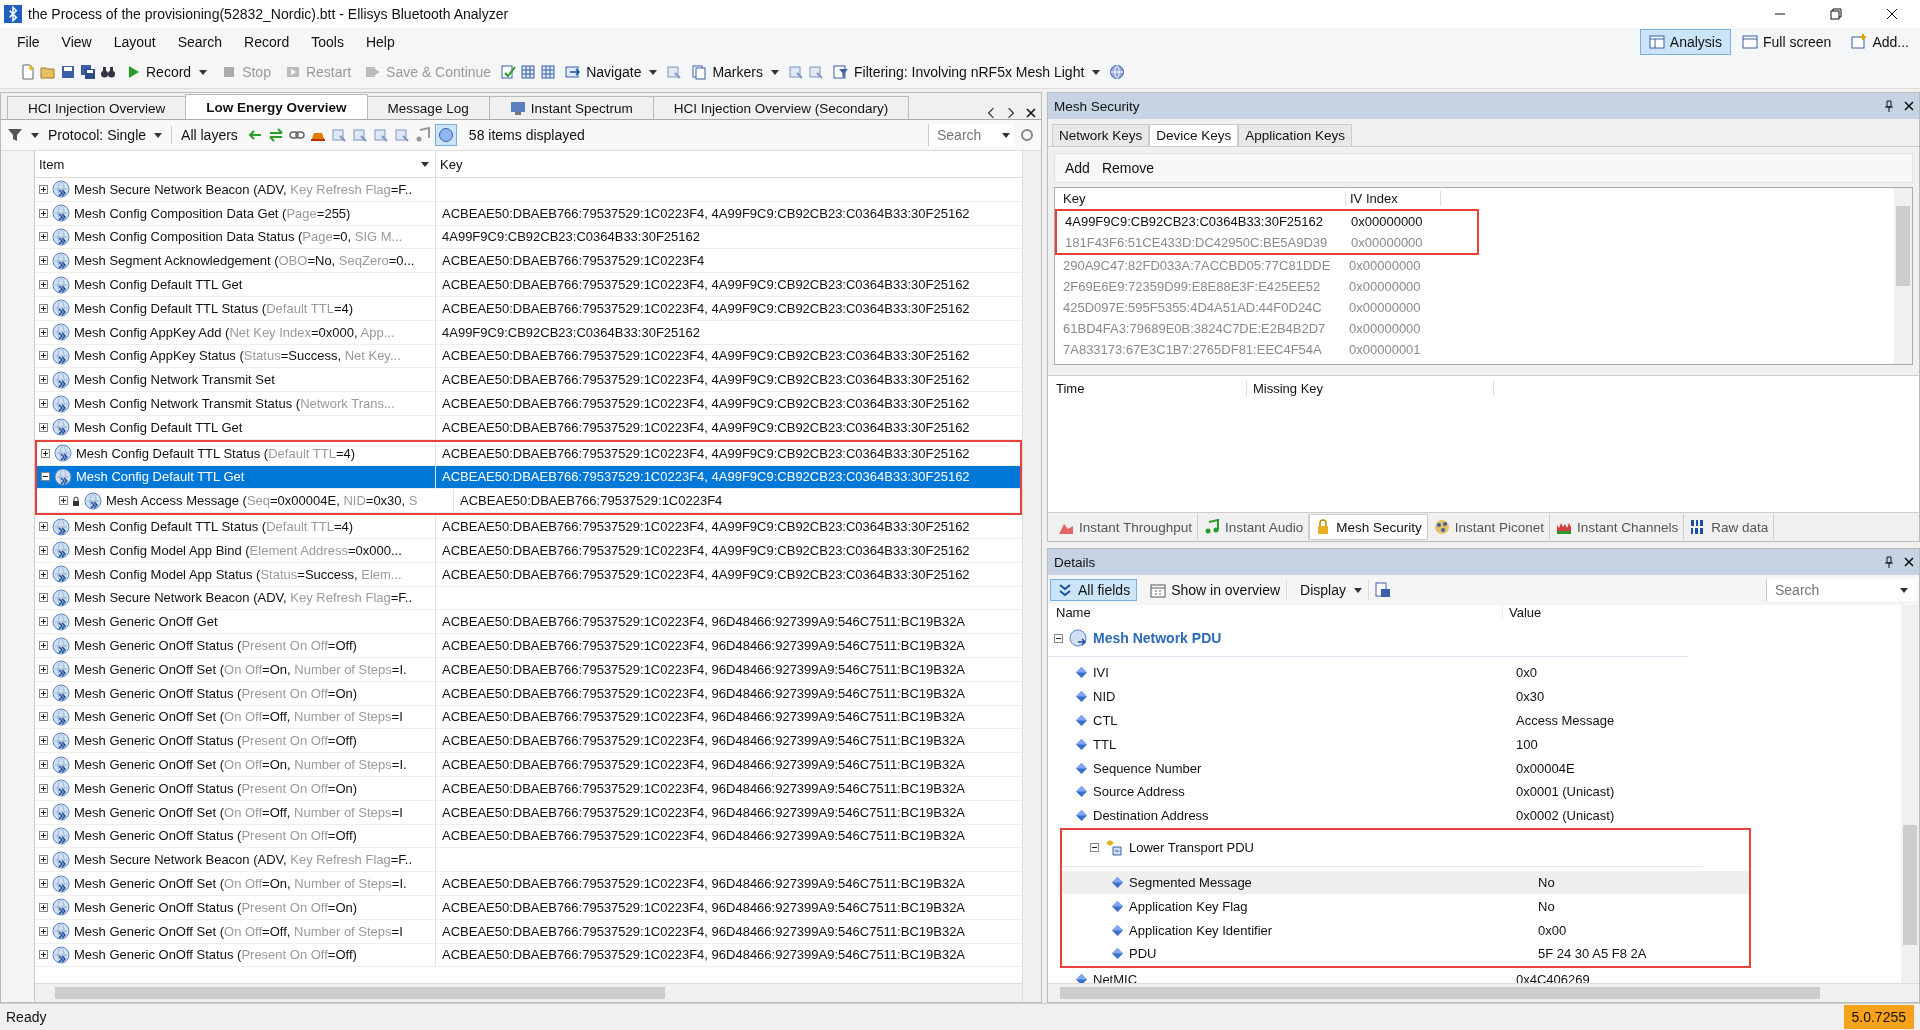  I want to click on column-header: Name, so click(1275, 612).